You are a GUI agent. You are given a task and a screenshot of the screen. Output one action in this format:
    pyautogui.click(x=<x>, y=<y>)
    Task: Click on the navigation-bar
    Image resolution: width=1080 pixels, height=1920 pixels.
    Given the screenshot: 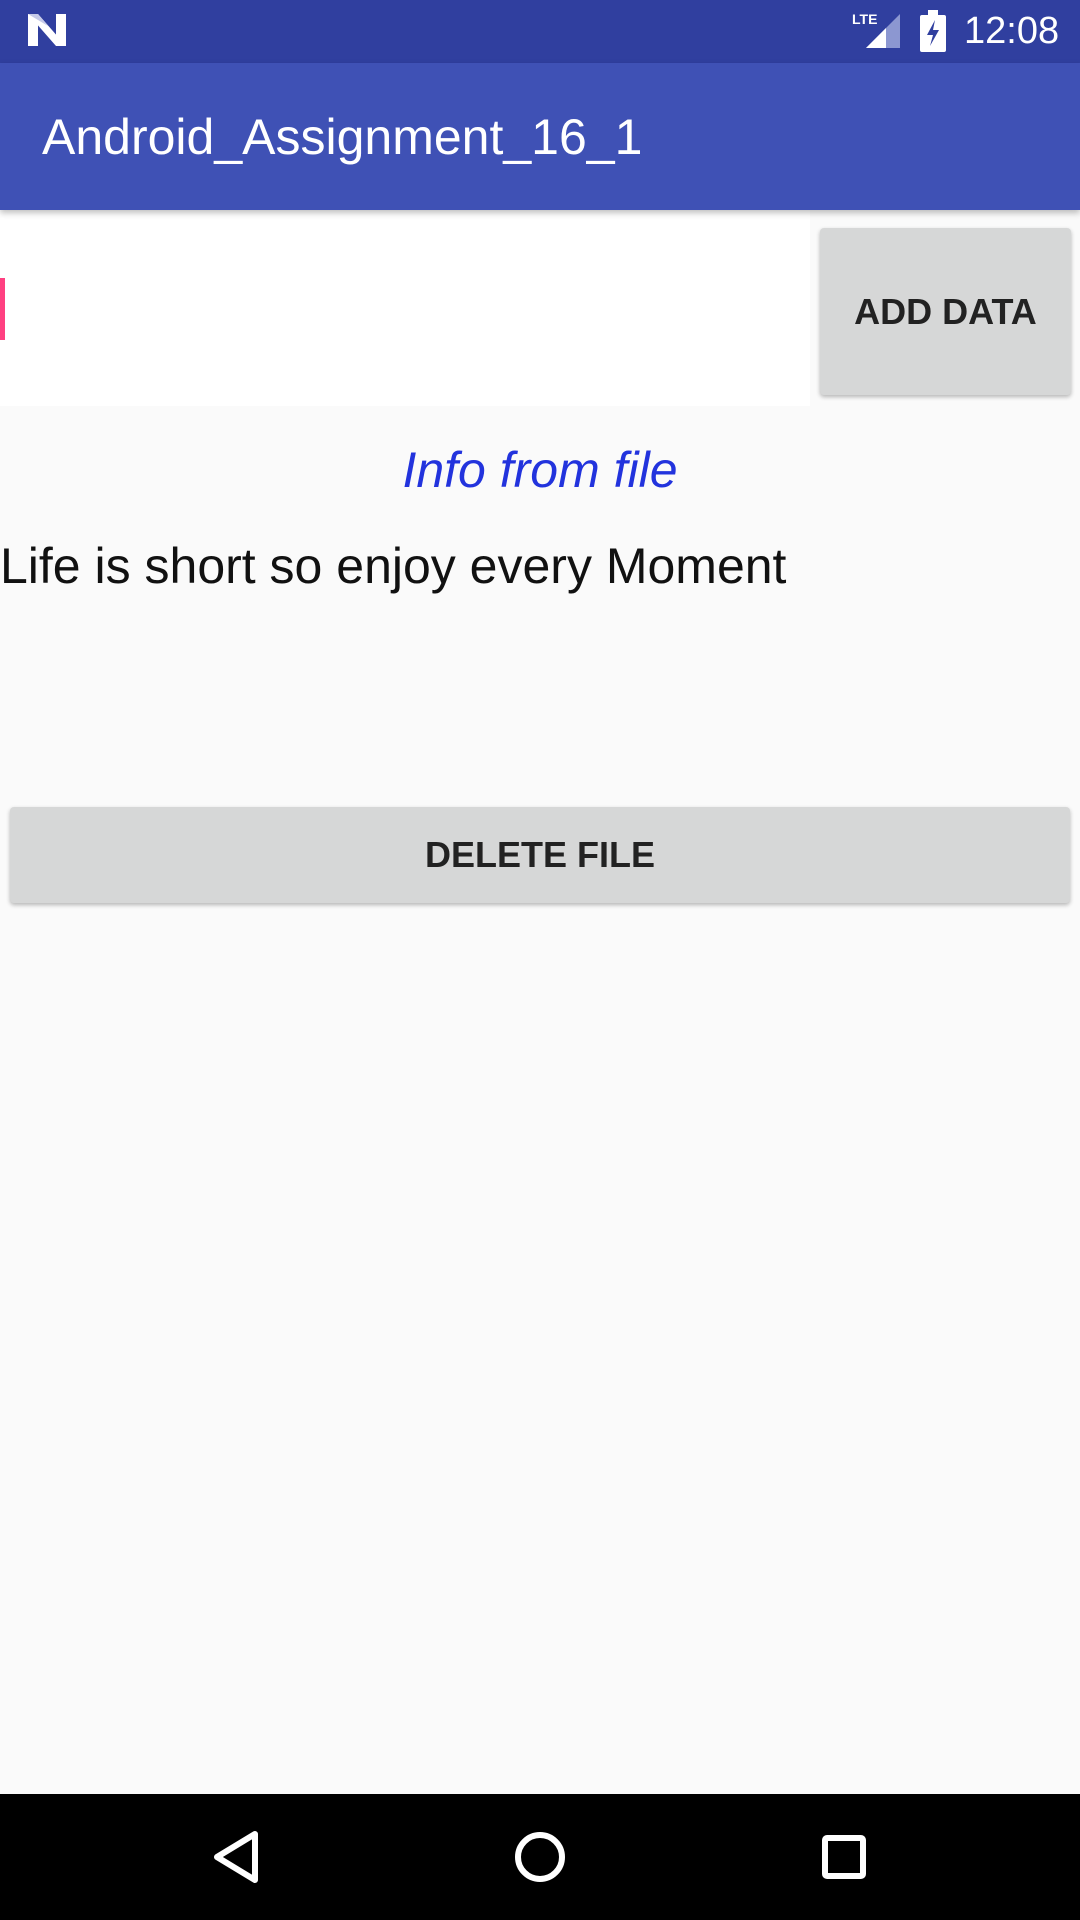 What is the action you would take?
    pyautogui.click(x=540, y=1857)
    